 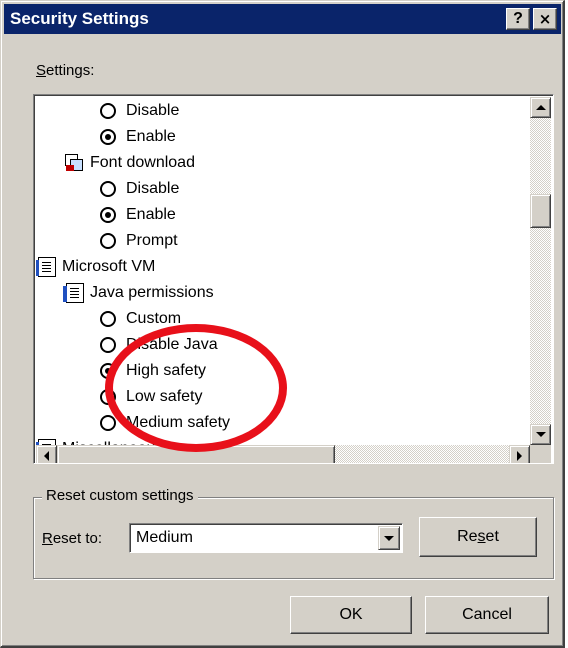 I want to click on setting-category: Java permissions, so click(x=138, y=293).